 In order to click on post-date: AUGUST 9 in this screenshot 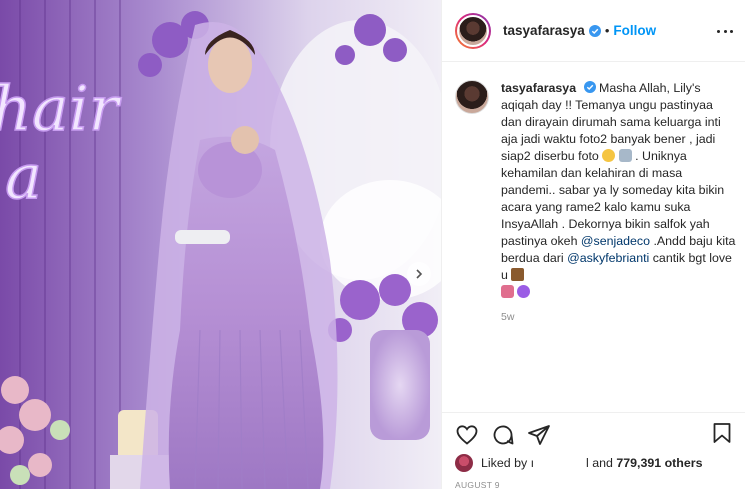, I will do `click(477, 484)`.